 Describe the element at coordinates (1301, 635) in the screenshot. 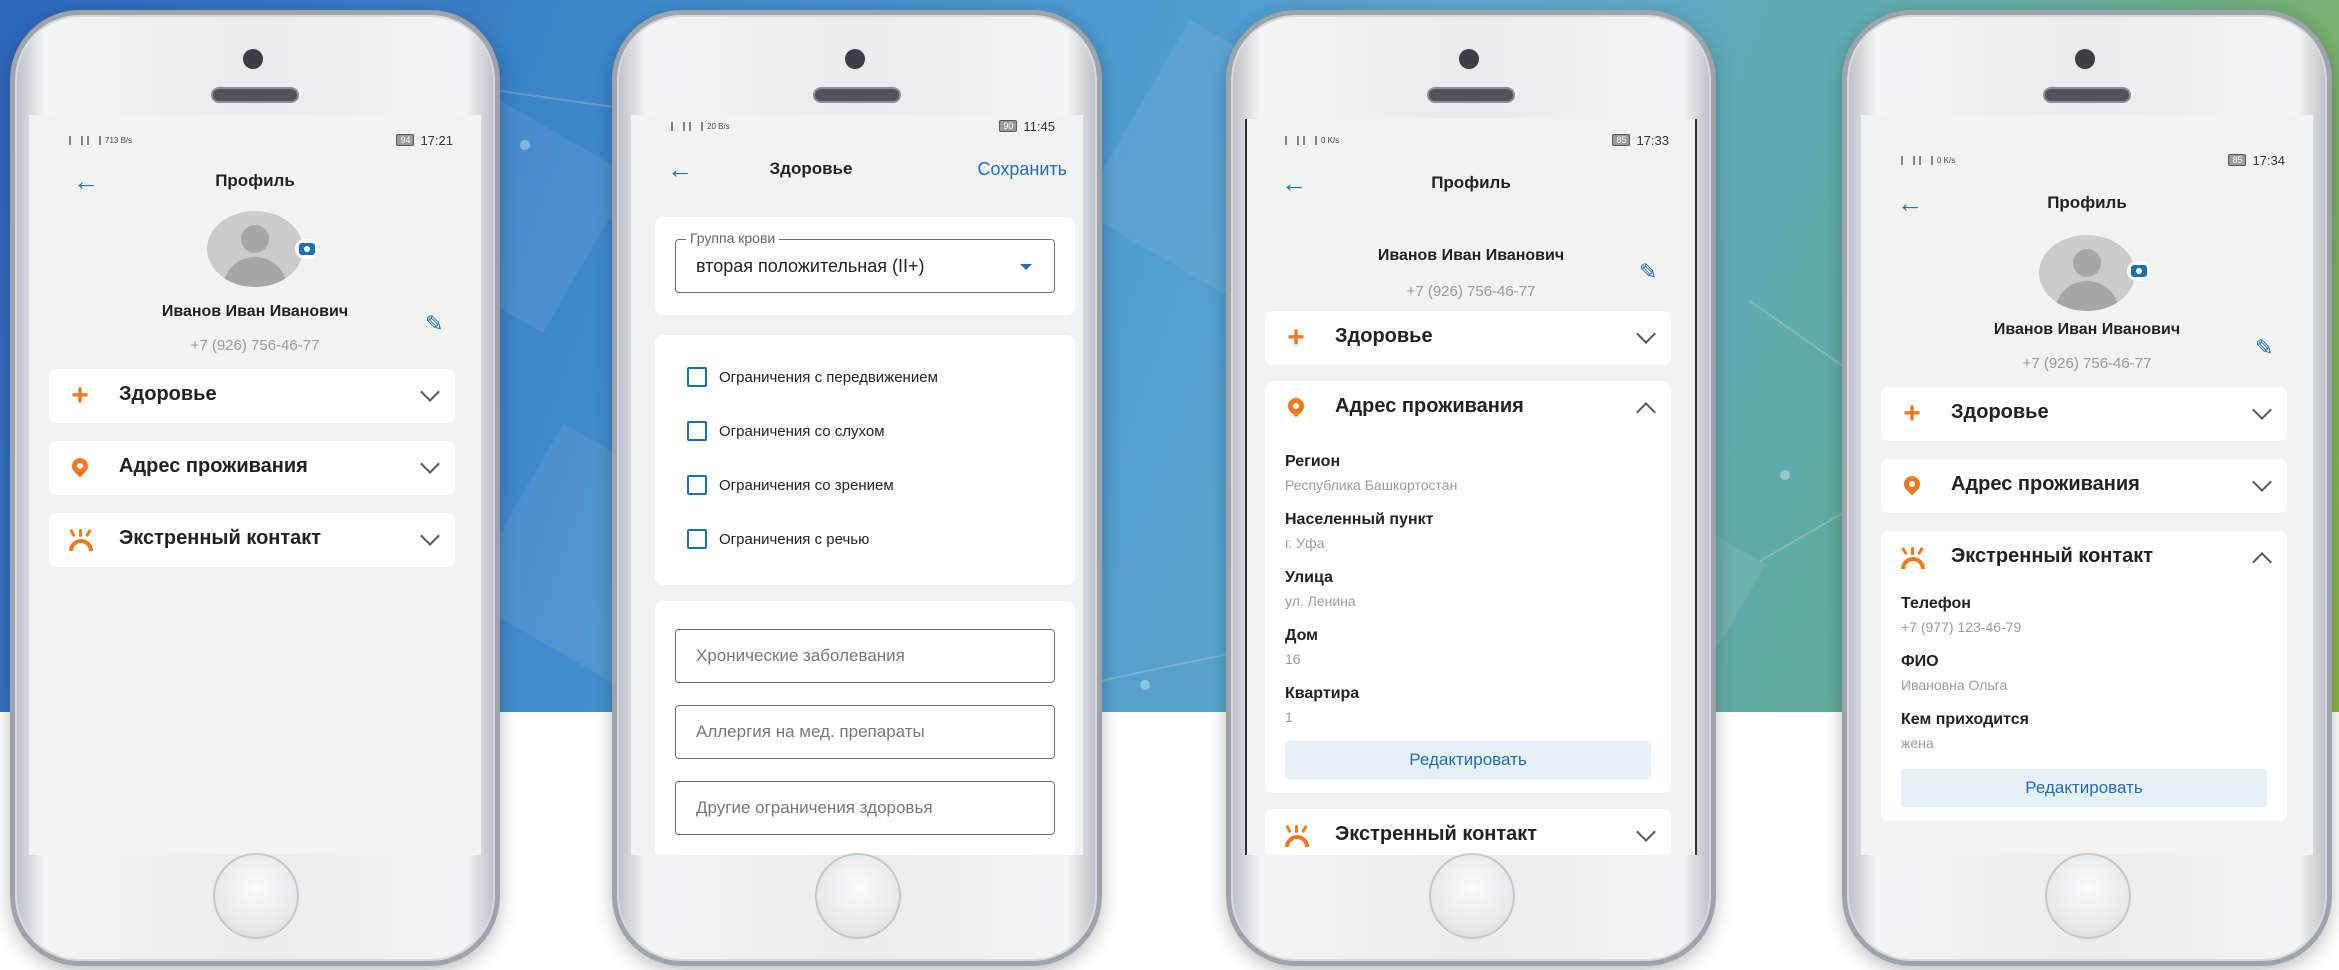

I see `field-label: Дом` at that location.